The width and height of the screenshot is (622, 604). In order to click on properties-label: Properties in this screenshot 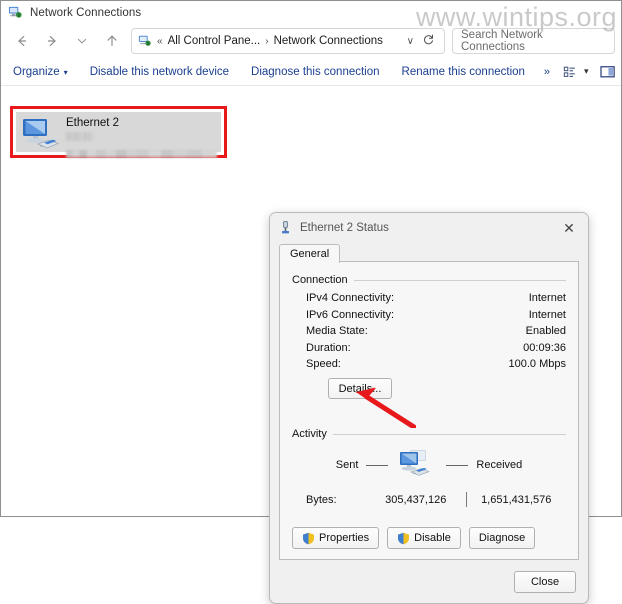, I will do `click(344, 538)`.